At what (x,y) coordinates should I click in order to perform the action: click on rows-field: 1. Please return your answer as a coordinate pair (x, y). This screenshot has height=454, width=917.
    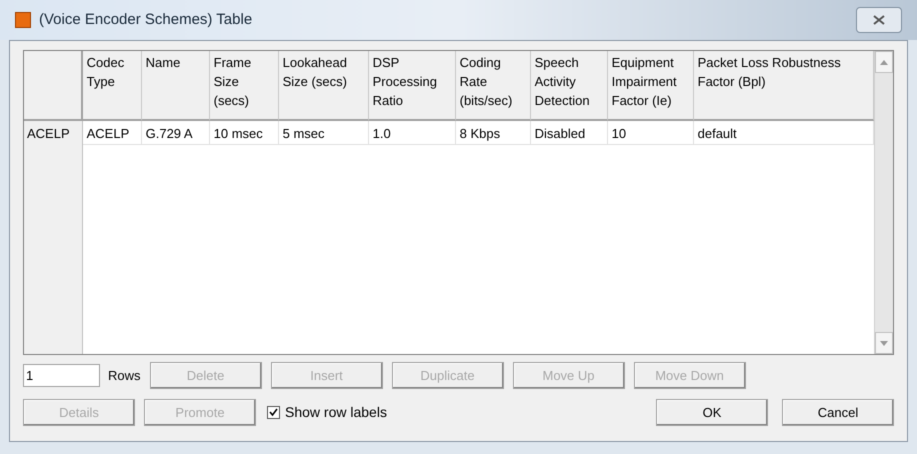
    Looking at the image, I should click on (61, 375).